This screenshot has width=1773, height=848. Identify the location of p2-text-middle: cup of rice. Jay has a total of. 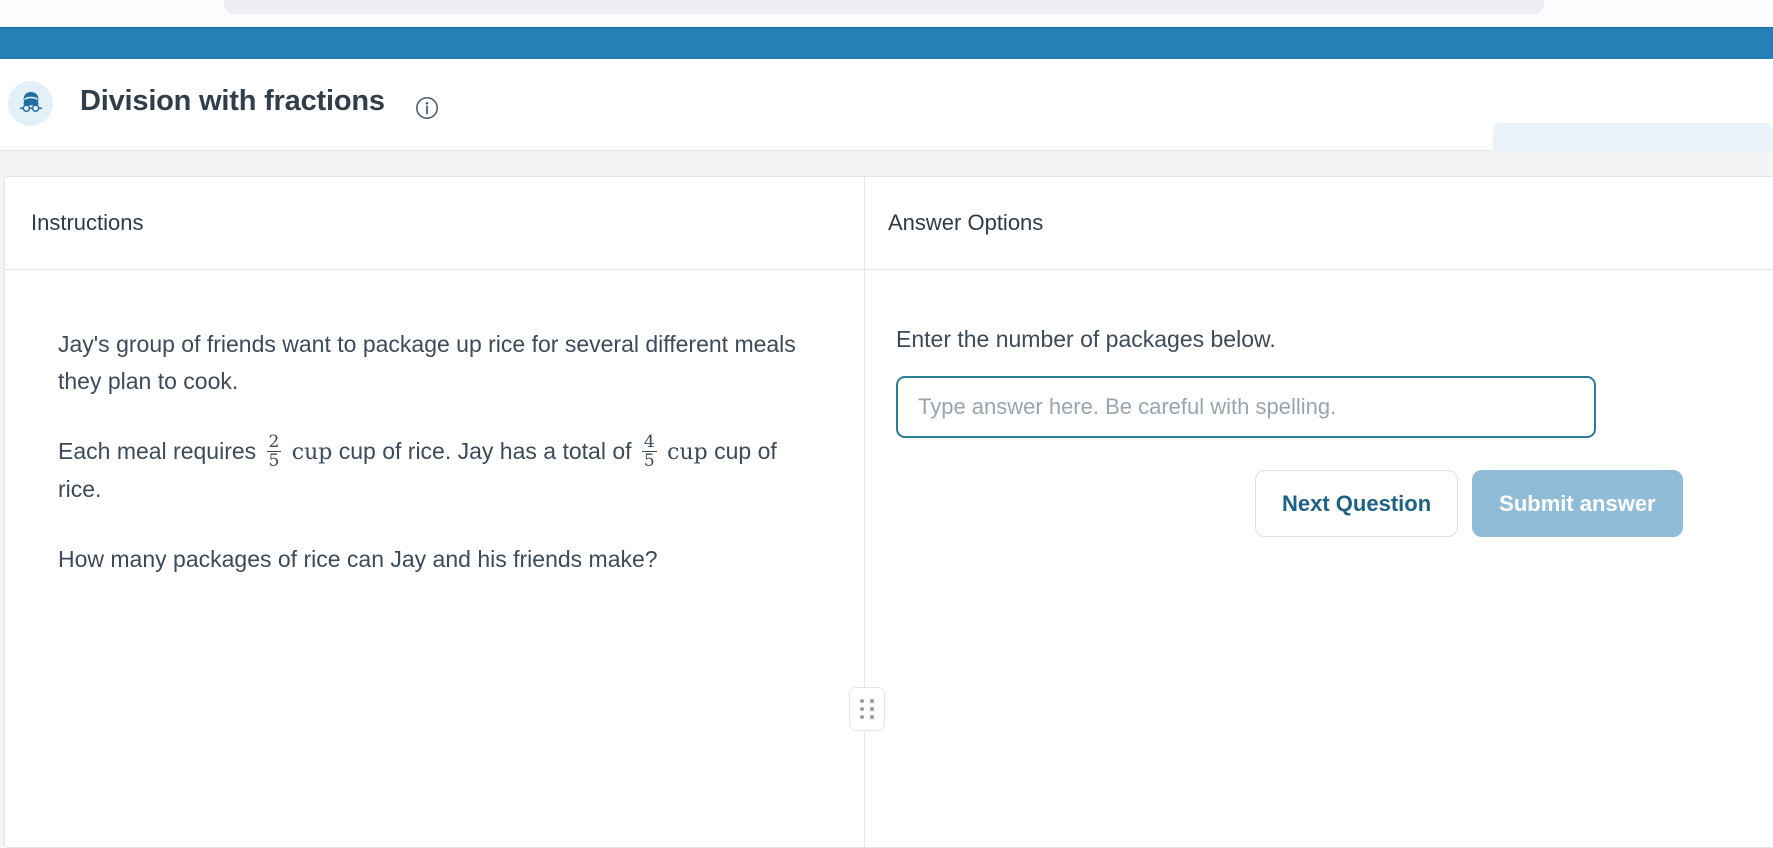
(485, 450).